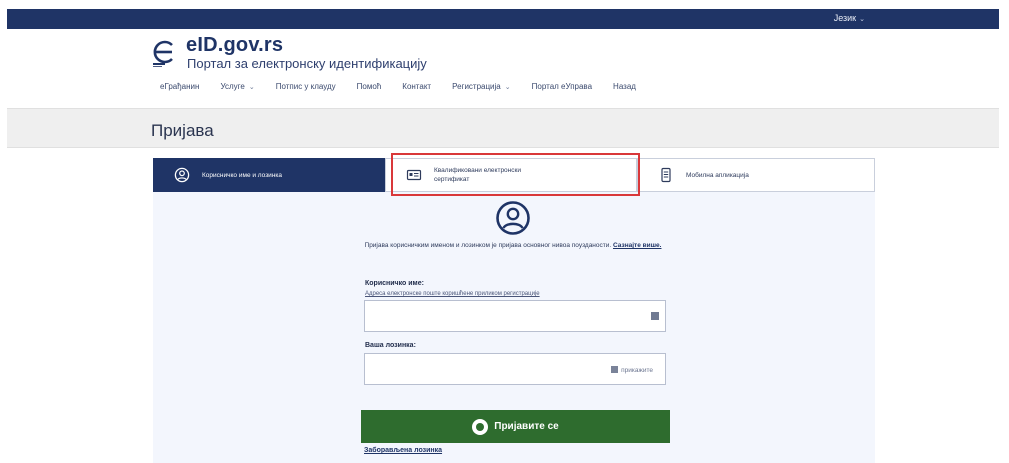  I want to click on login-button-label: Пријавите се, so click(526, 426).